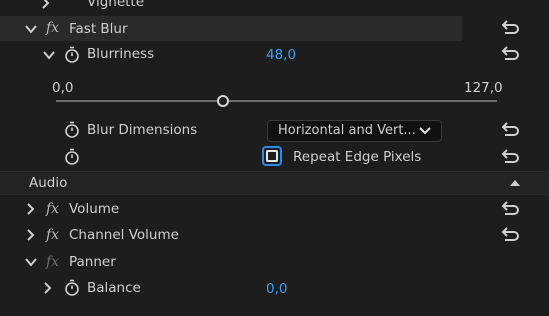 The height and width of the screenshot is (316, 549). I want to click on effect-row-panner: fx Panner, so click(274, 262).